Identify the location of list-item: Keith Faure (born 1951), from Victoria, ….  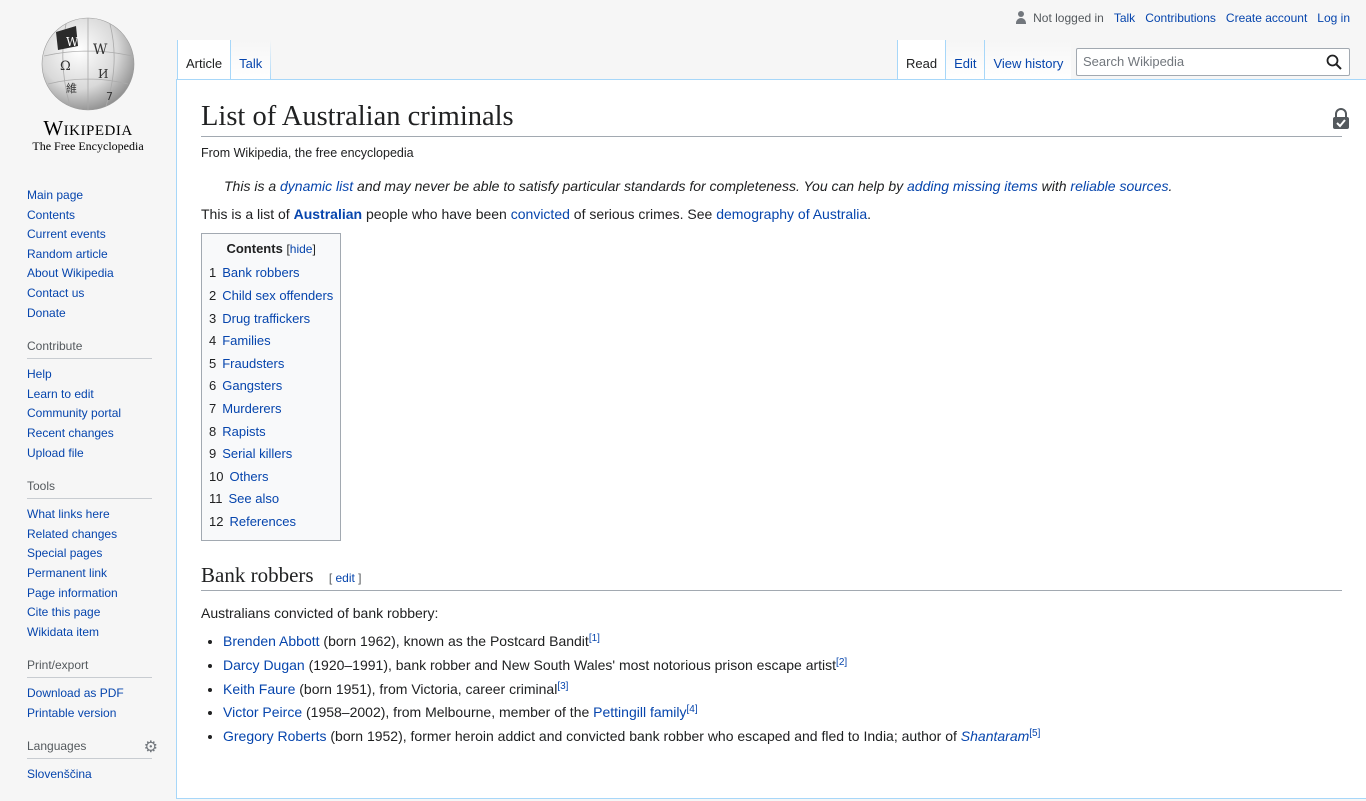
(782, 690).